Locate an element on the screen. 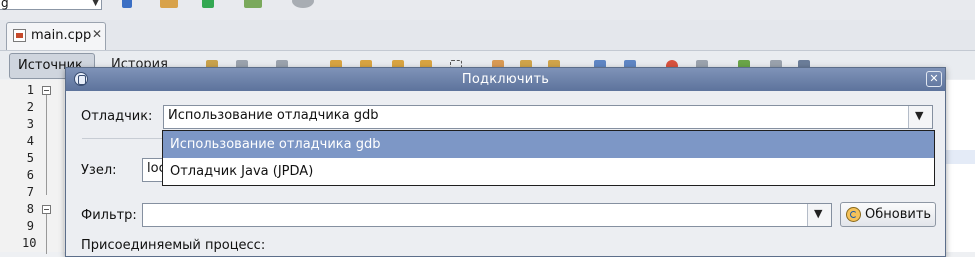 This screenshot has height=257, width=975. line-number: 8 is located at coordinates (30, 209).